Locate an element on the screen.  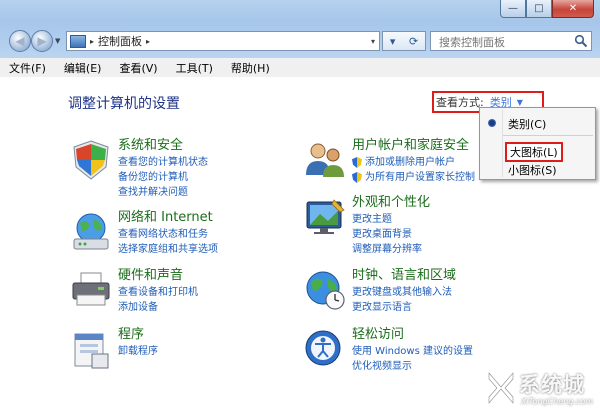
category-link: 使用 Windows 建议的设置 is located at coordinates (412, 351).